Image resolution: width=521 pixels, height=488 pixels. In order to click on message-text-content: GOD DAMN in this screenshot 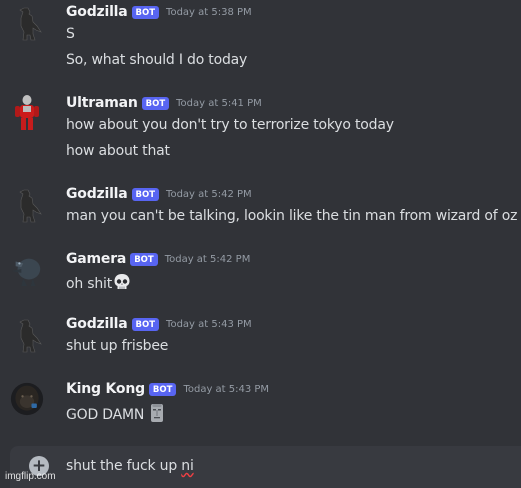, I will do `click(105, 415)`.